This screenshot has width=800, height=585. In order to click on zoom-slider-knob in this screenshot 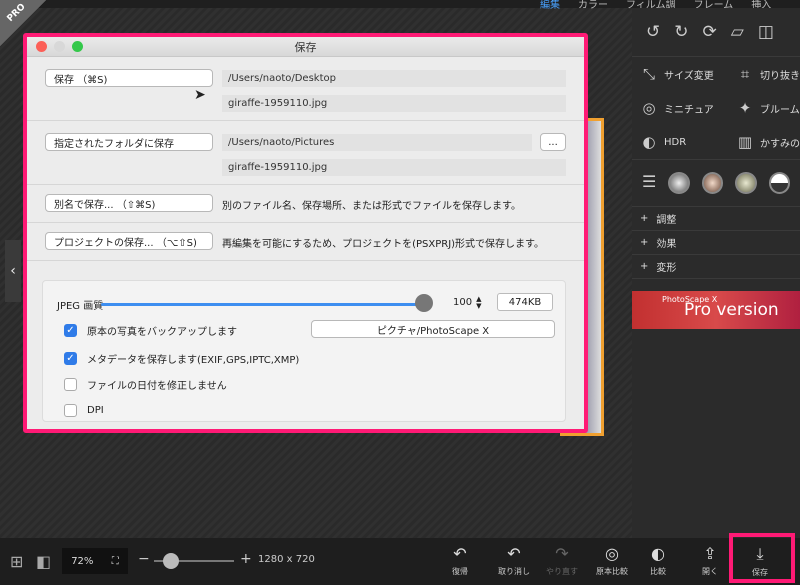, I will do `click(171, 561)`.